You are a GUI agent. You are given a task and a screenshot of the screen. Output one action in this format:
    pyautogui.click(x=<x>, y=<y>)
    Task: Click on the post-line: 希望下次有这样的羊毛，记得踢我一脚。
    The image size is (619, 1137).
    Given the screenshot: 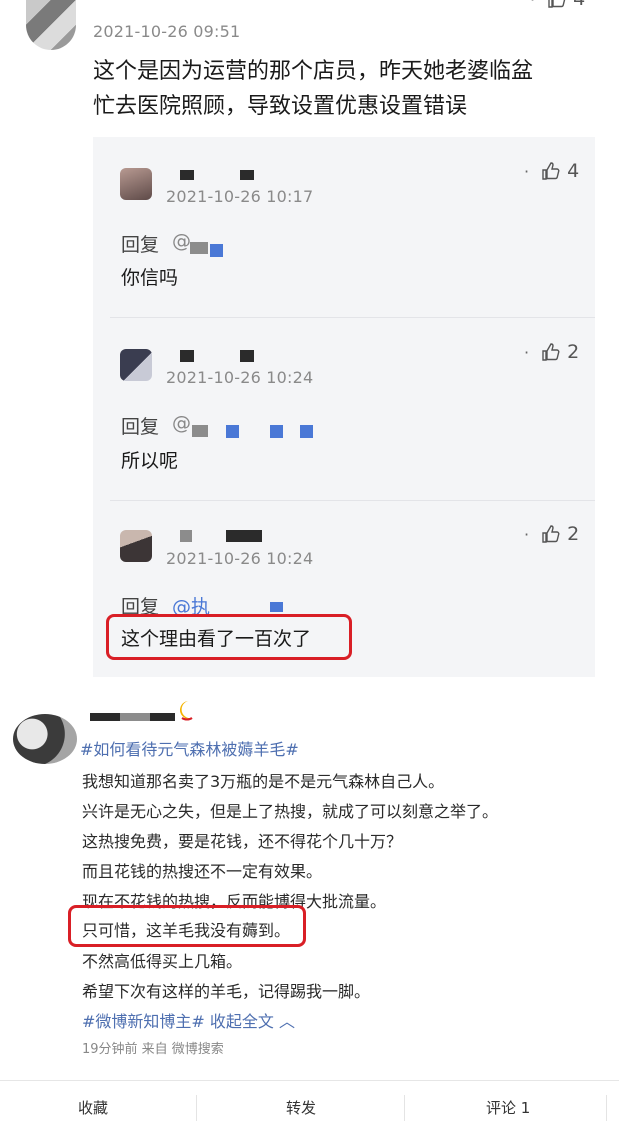 What is the action you would take?
    pyautogui.click(x=226, y=991)
    